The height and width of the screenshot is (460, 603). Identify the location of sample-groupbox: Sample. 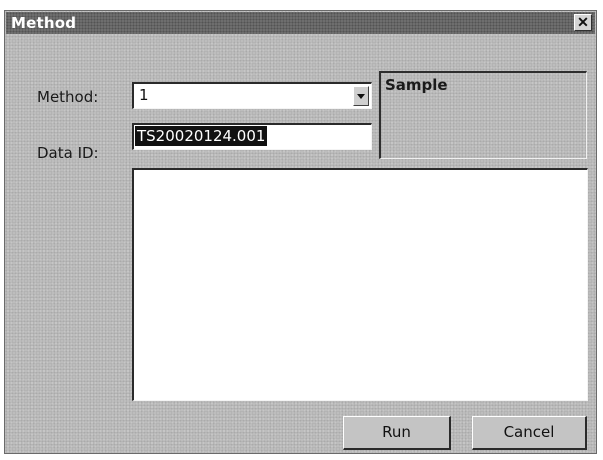
(483, 115).